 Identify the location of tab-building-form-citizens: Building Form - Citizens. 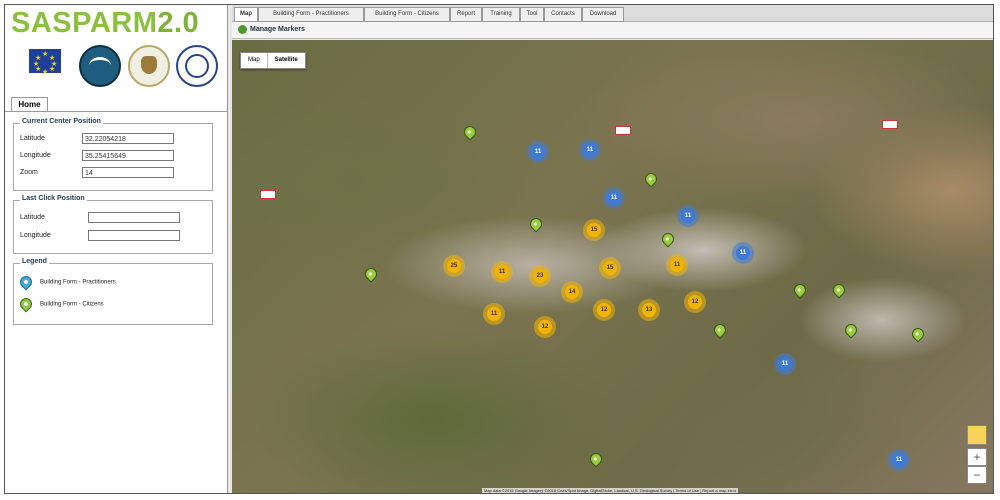
(407, 14).